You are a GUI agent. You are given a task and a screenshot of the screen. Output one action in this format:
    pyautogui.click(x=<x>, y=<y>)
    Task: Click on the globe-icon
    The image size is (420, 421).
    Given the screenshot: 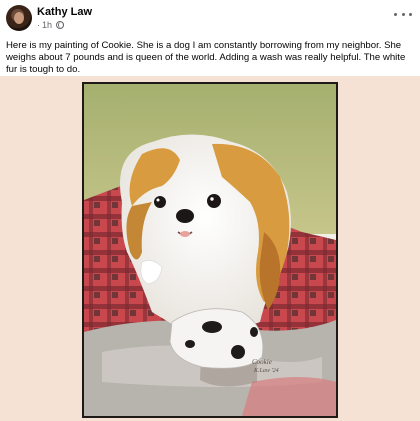 What is the action you would take?
    pyautogui.click(x=60, y=25)
    